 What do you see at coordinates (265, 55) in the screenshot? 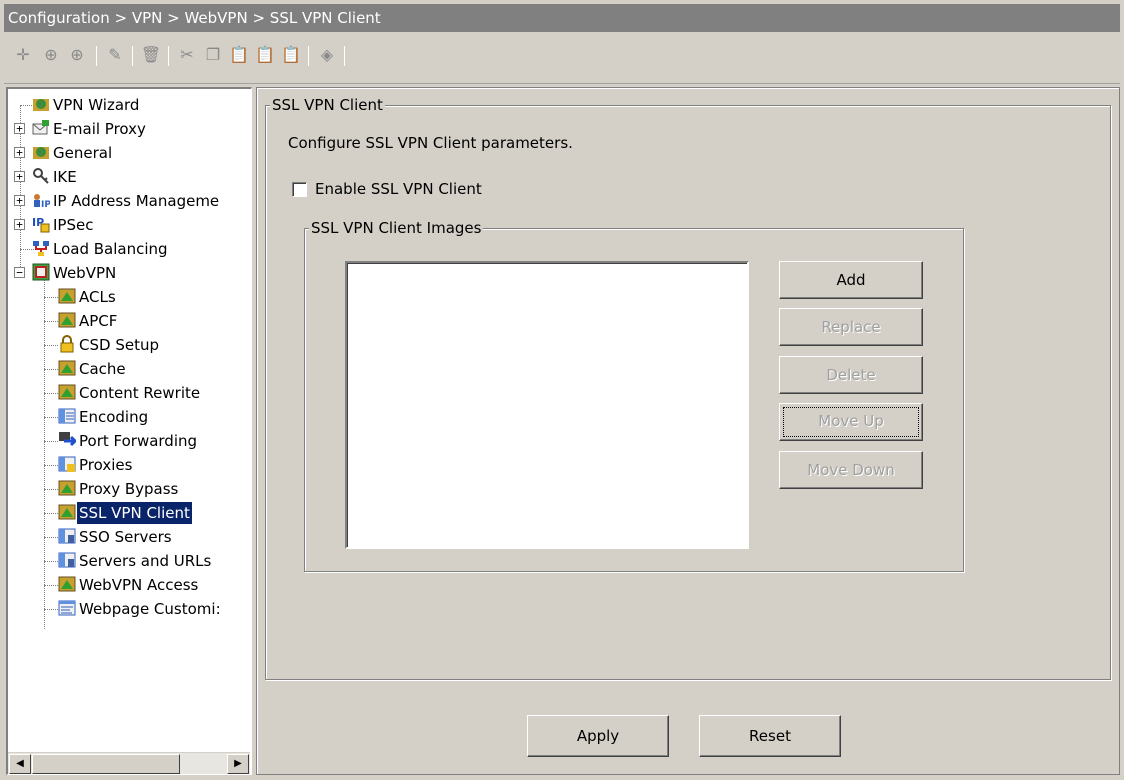
I see `paste-insert-icon: 📋` at bounding box center [265, 55].